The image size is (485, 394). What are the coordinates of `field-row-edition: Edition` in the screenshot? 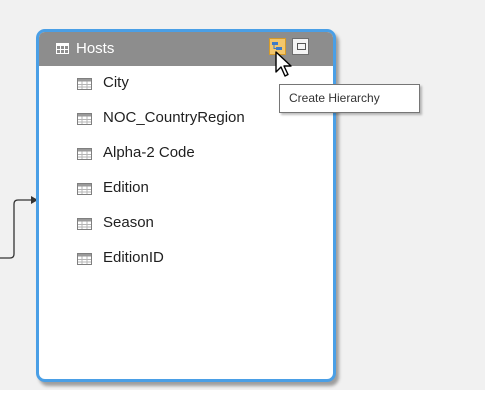 It's located at (186, 189).